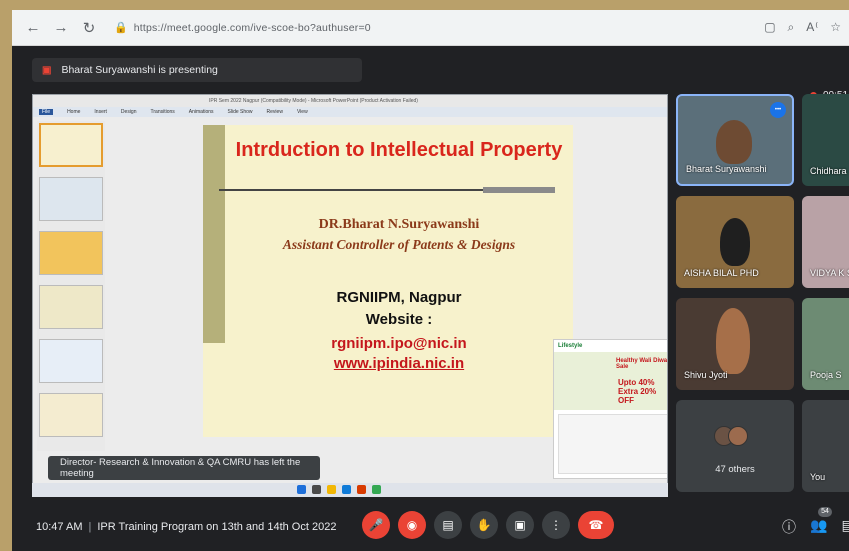 The height and width of the screenshot is (551, 849). I want to click on participant-tile: AISHA BILAL PHD, so click(735, 242).